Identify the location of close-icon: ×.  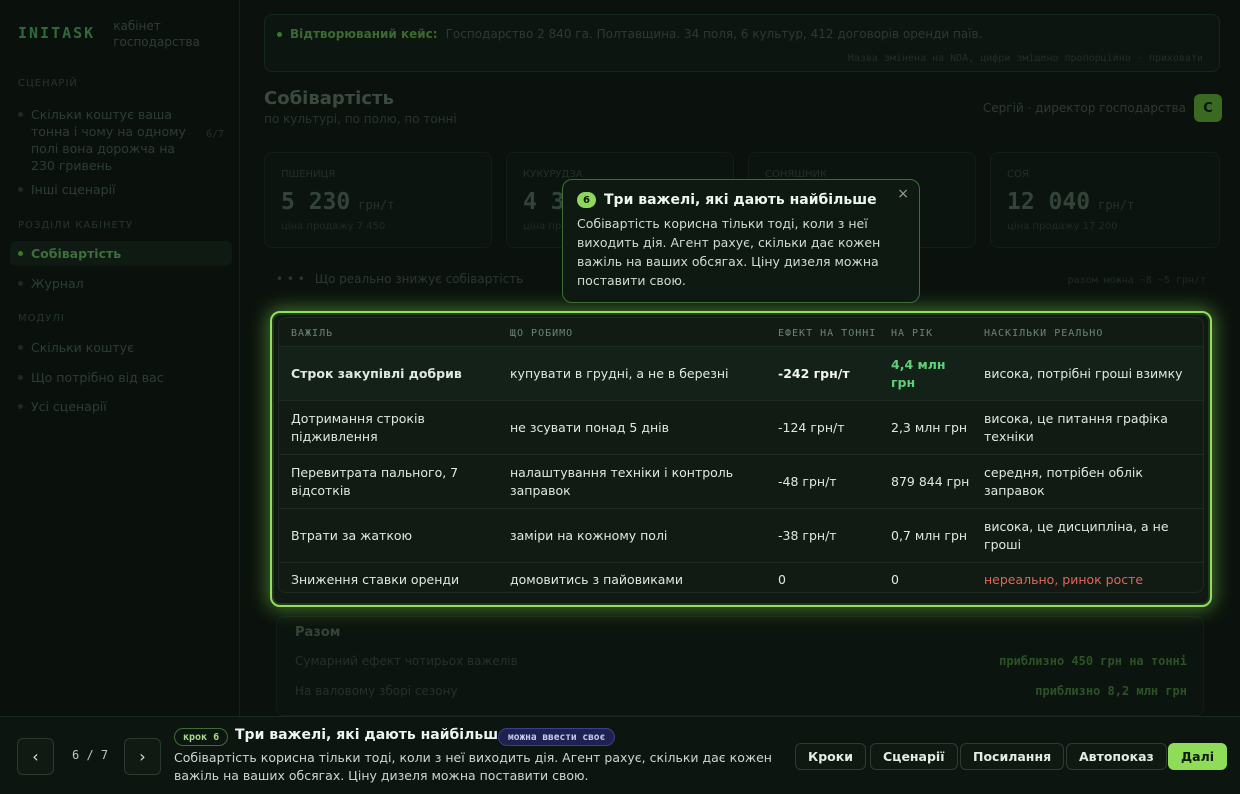
(903, 194).